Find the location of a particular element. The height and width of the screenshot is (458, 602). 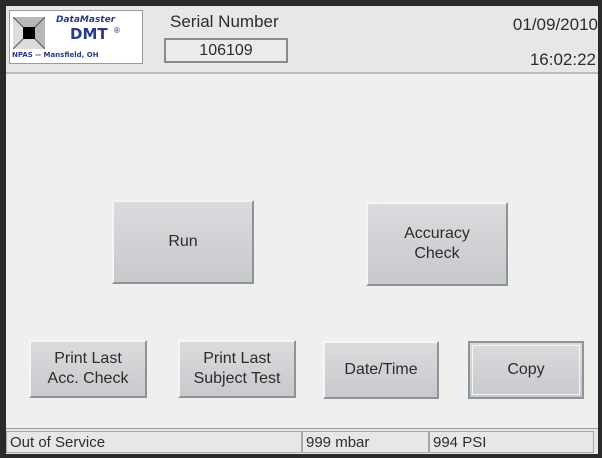

time-display: 16:02:22 is located at coordinates (562, 59).